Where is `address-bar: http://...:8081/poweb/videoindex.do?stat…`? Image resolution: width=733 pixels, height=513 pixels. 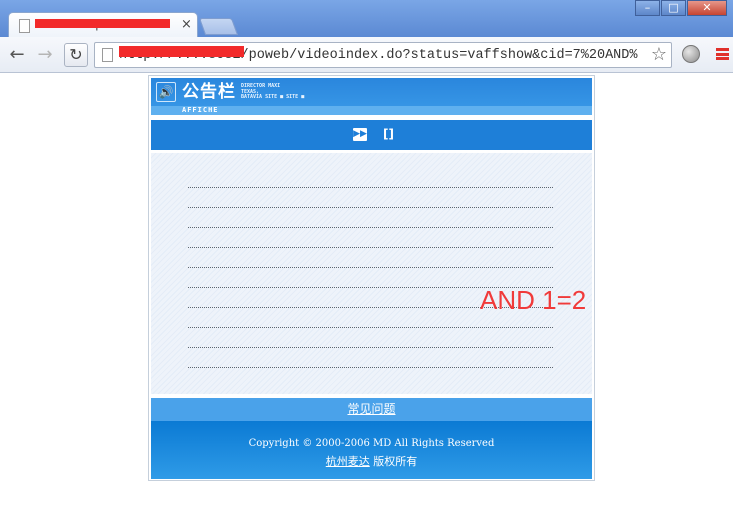
address-bar: http://...:8081/poweb/videoindex.do?stat… is located at coordinates (383, 55).